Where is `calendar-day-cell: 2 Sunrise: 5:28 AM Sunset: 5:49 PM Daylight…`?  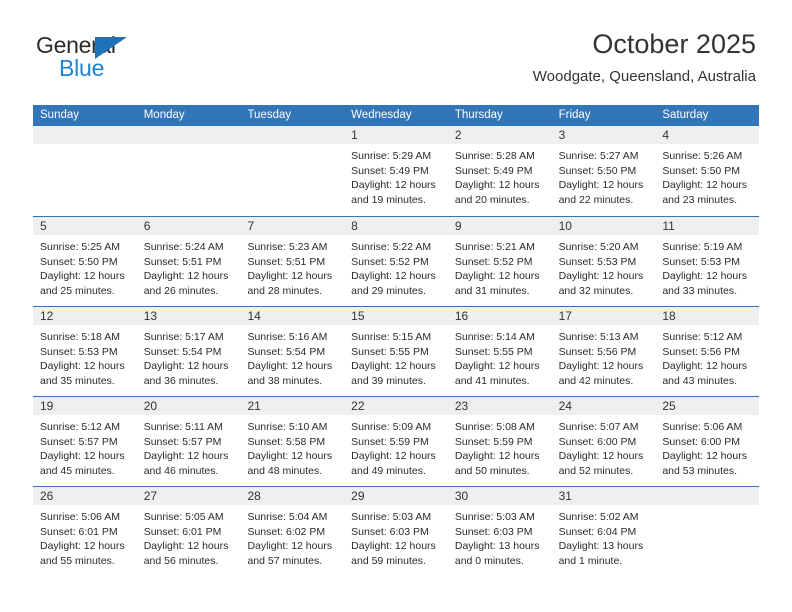 calendar-day-cell: 2 Sunrise: 5:28 AM Sunset: 5:49 PM Daylight… is located at coordinates (499, 171).